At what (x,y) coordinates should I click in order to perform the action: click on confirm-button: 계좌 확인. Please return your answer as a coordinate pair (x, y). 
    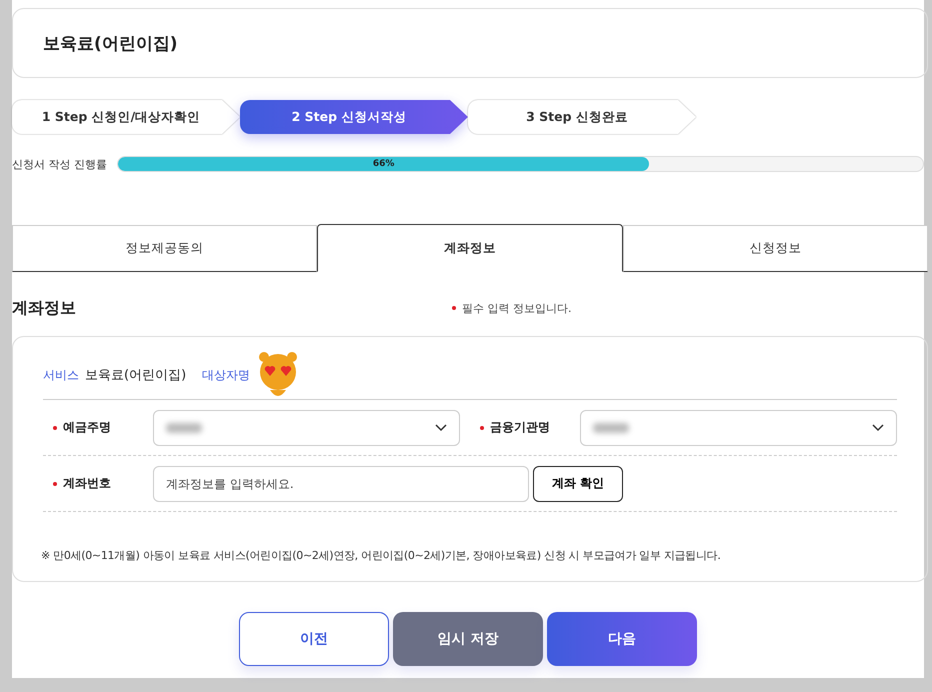
    Looking at the image, I should click on (578, 484).